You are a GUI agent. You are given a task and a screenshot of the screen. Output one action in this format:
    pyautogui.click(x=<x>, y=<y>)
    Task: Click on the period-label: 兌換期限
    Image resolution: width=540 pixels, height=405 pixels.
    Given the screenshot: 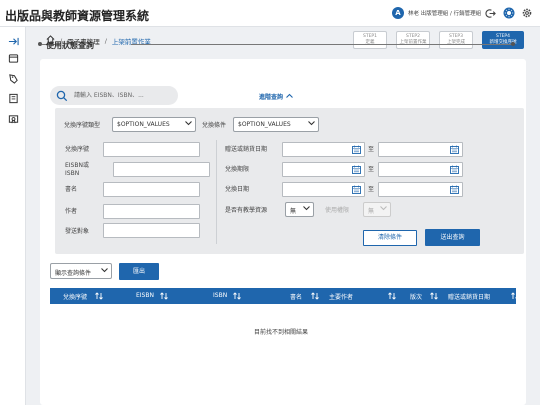 What is the action you would take?
    pyautogui.click(x=237, y=169)
    